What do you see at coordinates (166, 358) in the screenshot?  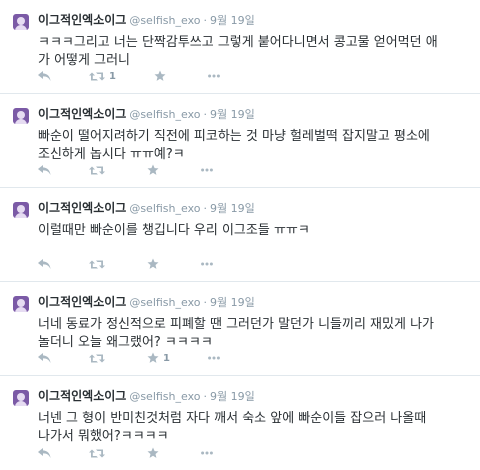 I see `favorite-count: 1` at bounding box center [166, 358].